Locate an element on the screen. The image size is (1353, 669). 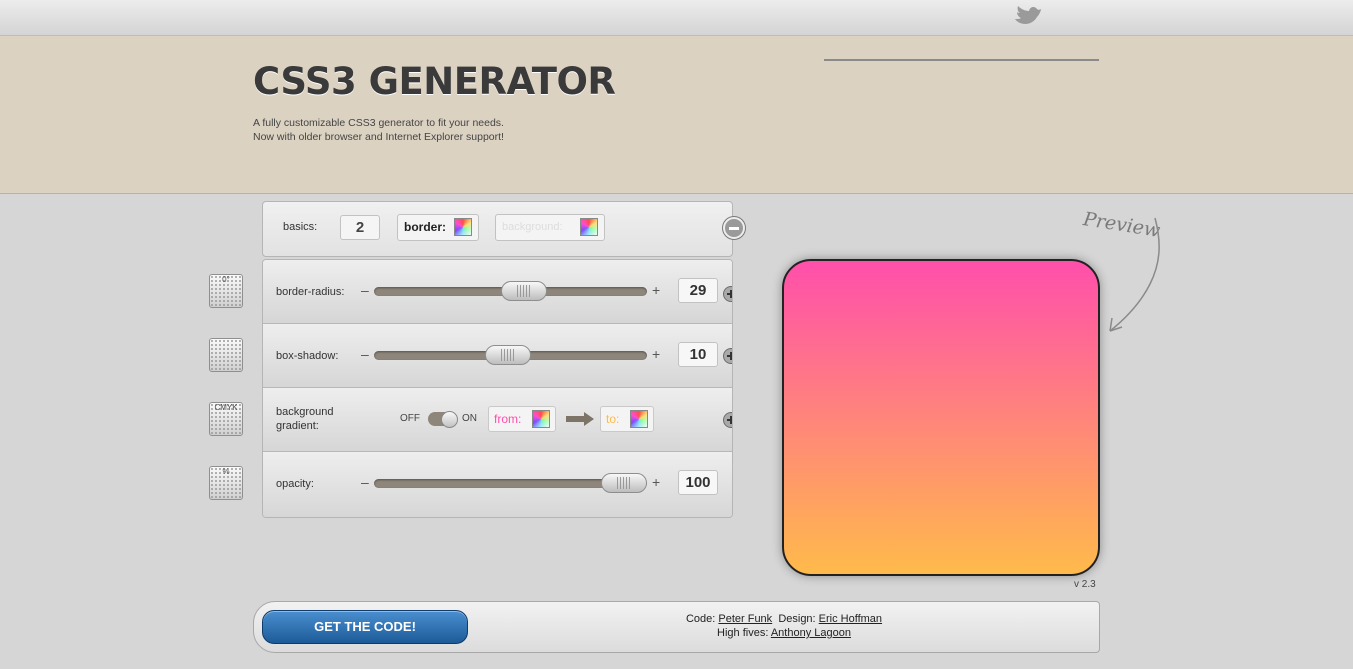
credits-line-2: High fives: Anthony Lagoon is located at coordinates (784, 633).